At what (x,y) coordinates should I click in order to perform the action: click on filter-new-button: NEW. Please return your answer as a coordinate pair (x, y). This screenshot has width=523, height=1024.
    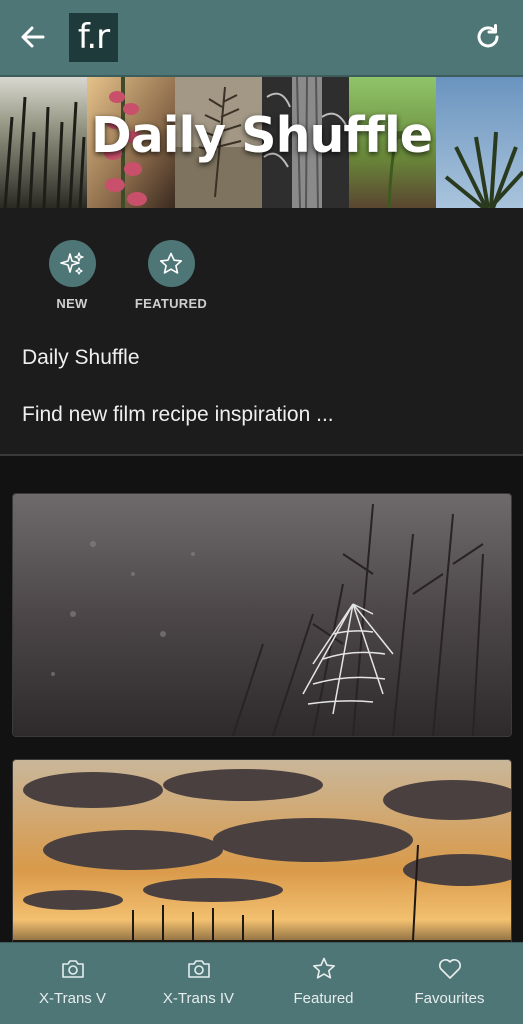
    Looking at the image, I should click on (72, 275).